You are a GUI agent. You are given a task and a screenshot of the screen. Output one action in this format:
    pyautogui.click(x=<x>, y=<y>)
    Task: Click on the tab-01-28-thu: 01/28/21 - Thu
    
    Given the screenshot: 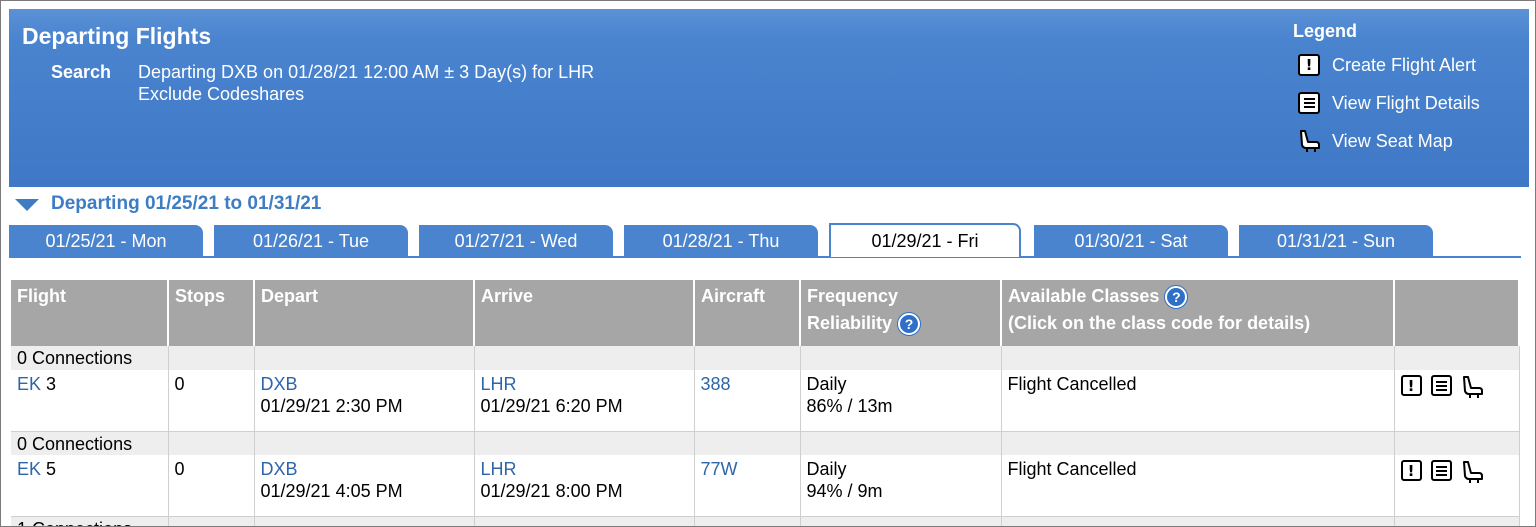 What is the action you would take?
    pyautogui.click(x=721, y=241)
    